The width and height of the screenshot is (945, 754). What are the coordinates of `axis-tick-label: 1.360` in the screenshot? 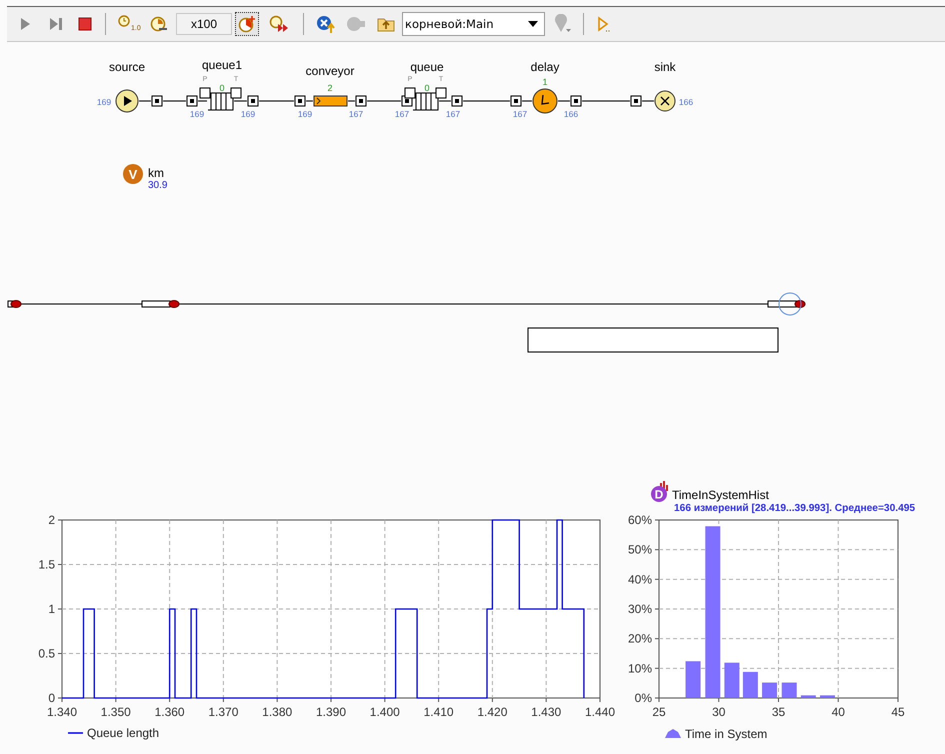 It's located at (169, 712).